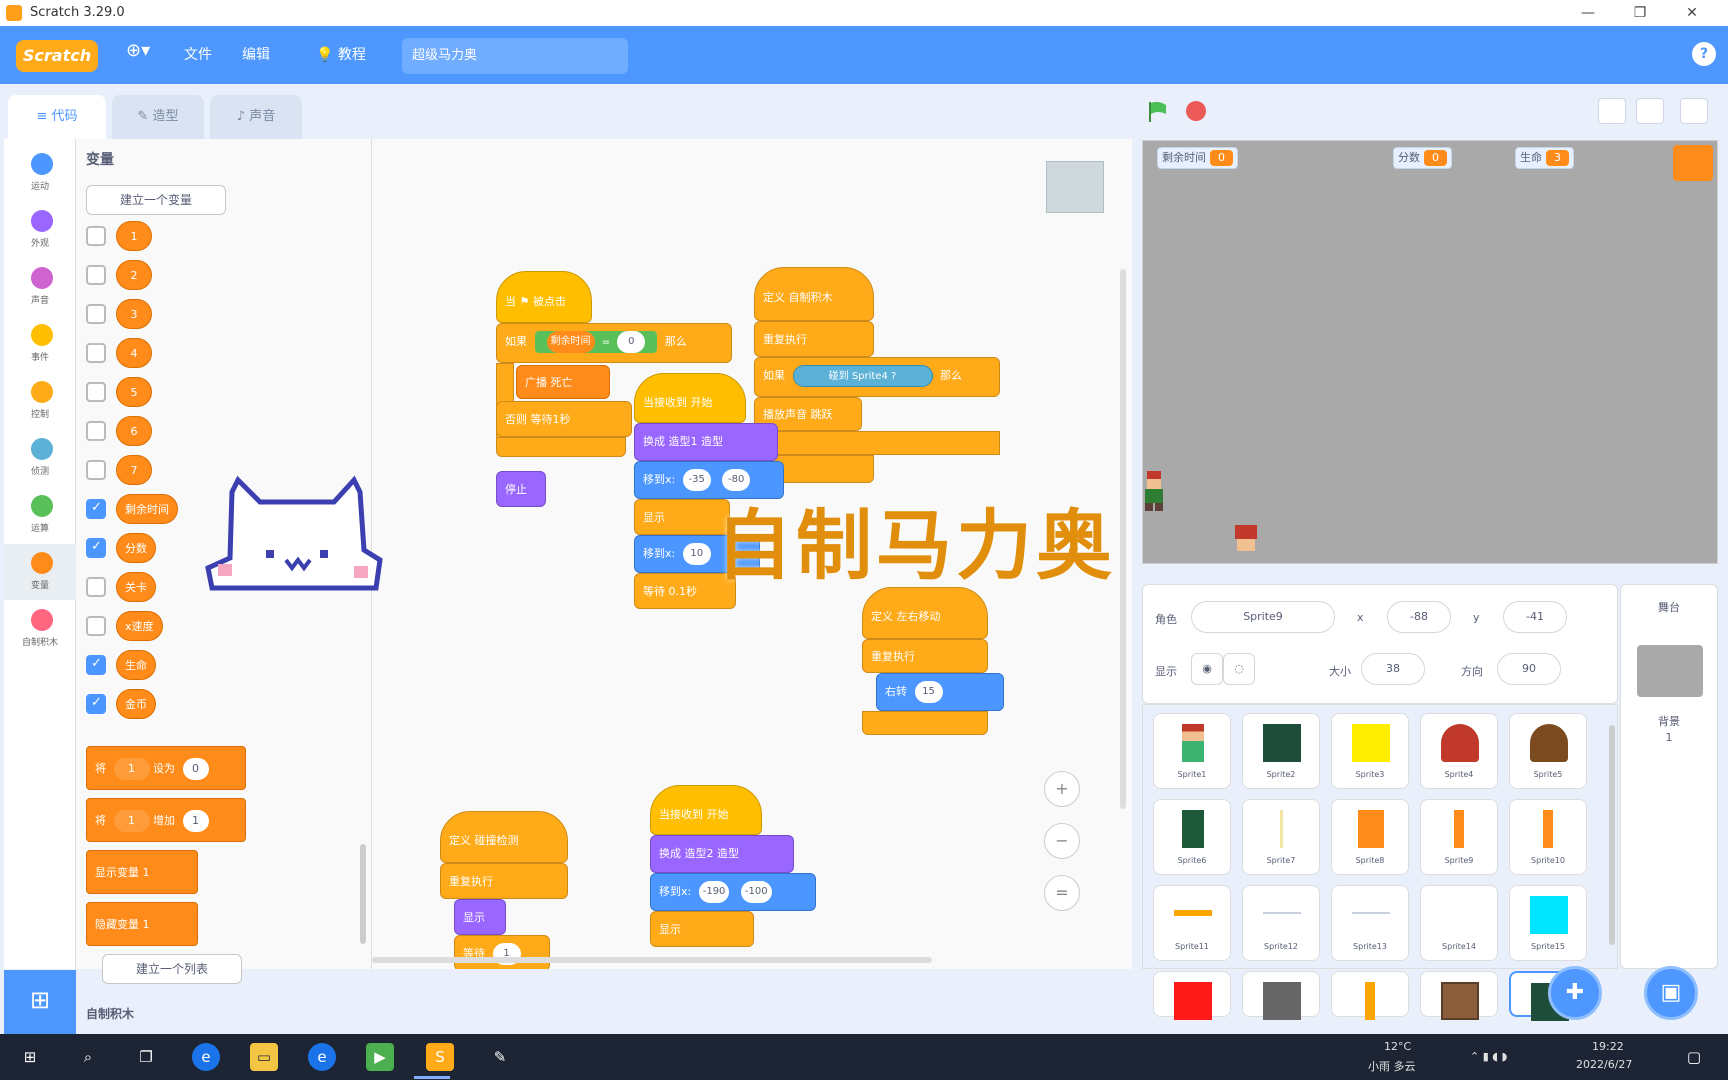 Image resolution: width=1728 pixels, height=1080 pixels. Describe the element at coordinates (1548, 923) in the screenshot. I see `sprite-tile: Sprite15` at that location.